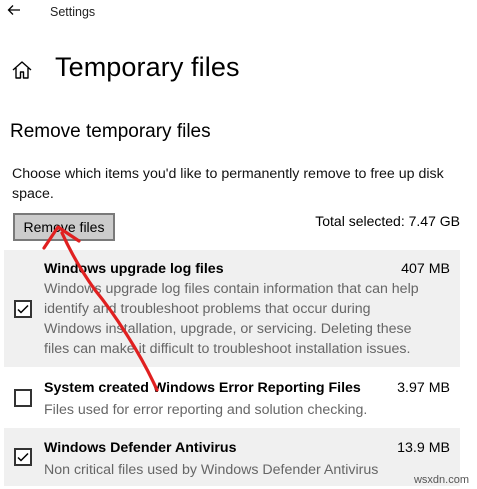 The image size is (477, 489). Describe the element at coordinates (16, 12) in the screenshot. I see `back-arrow-icon` at that location.